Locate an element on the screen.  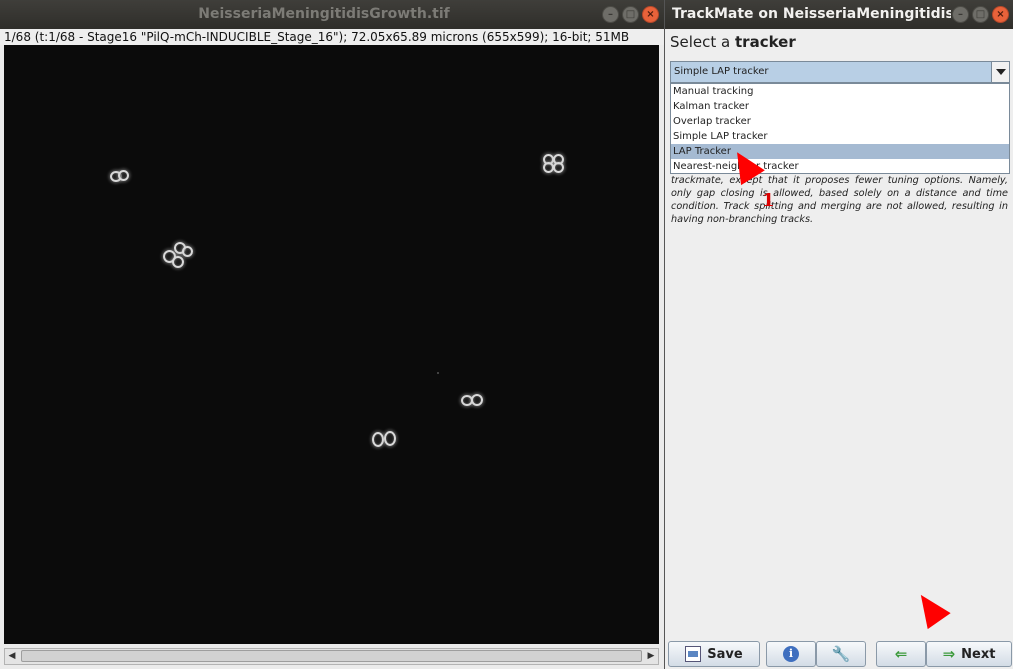
dropdown-option-simple-lap-tracker: Simple LAP tracker is located at coordinates (840, 136).